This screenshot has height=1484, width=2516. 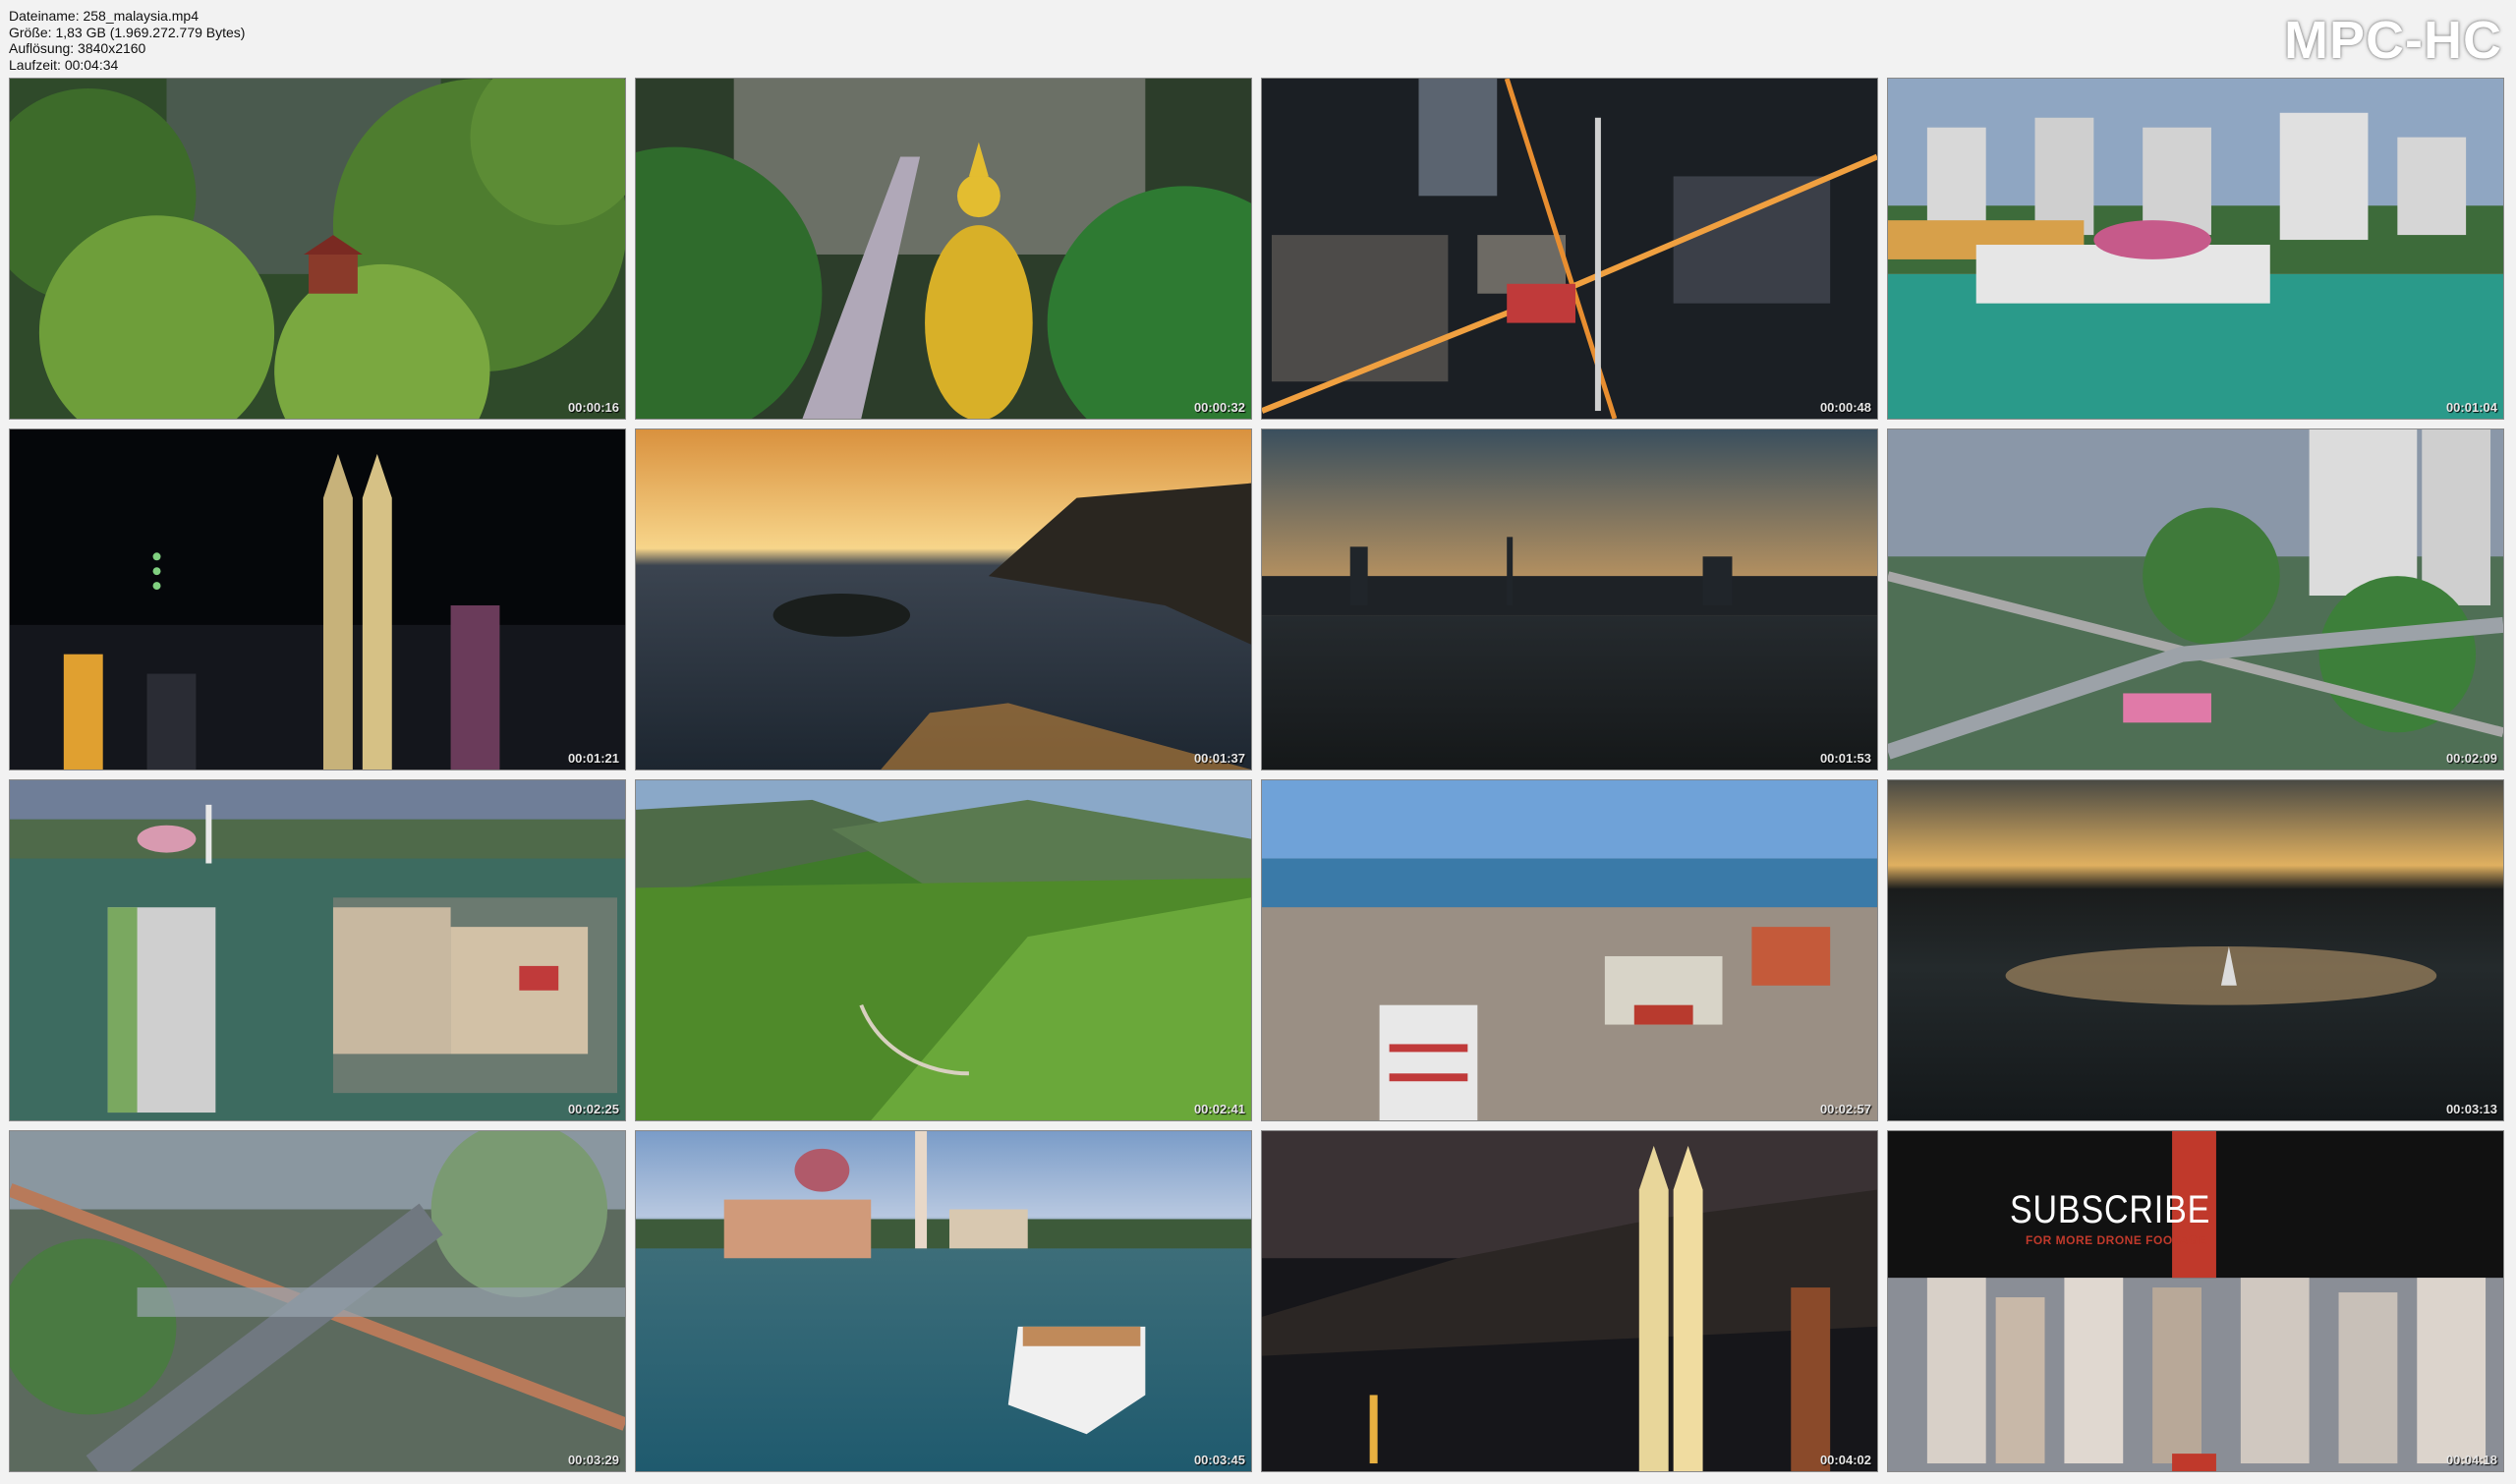 What do you see at coordinates (1219, 758) in the screenshot?
I see `timestamp: 00:01:37` at bounding box center [1219, 758].